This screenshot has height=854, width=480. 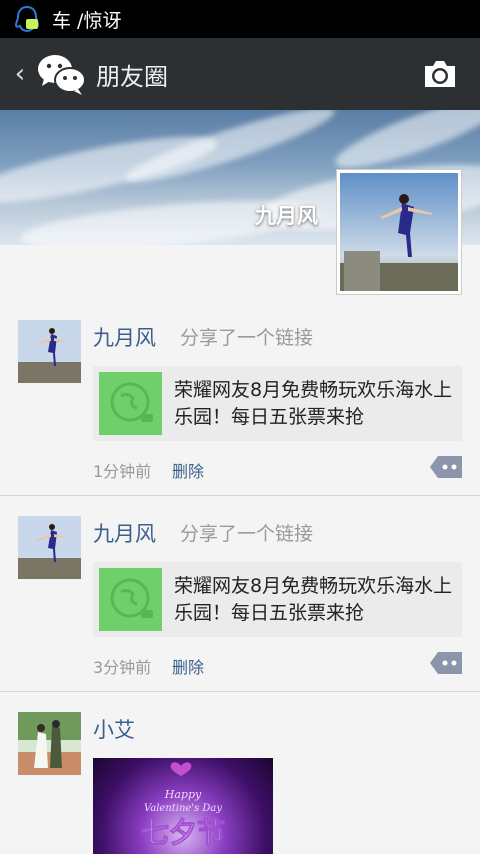 What do you see at coordinates (240, 19) in the screenshot?
I see `status-bar: 车 /惊讶` at bounding box center [240, 19].